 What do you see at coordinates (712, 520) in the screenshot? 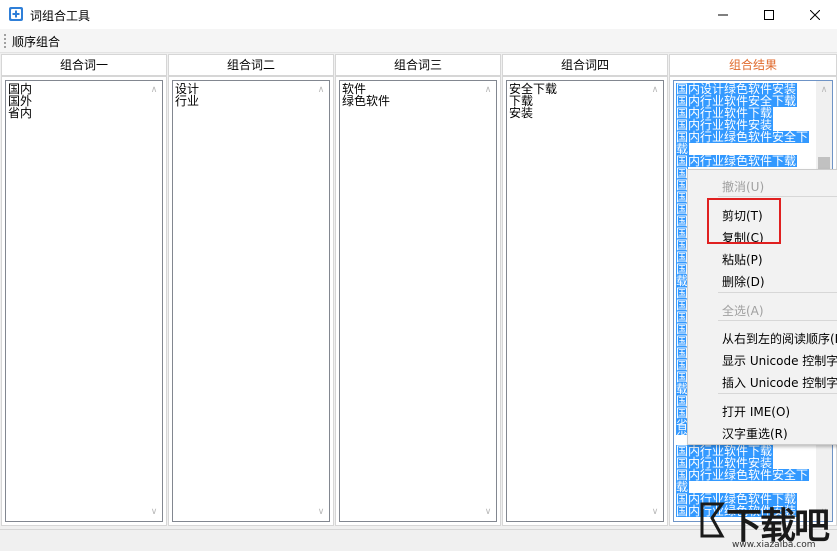
I see `watermark-emblem-icon` at bounding box center [712, 520].